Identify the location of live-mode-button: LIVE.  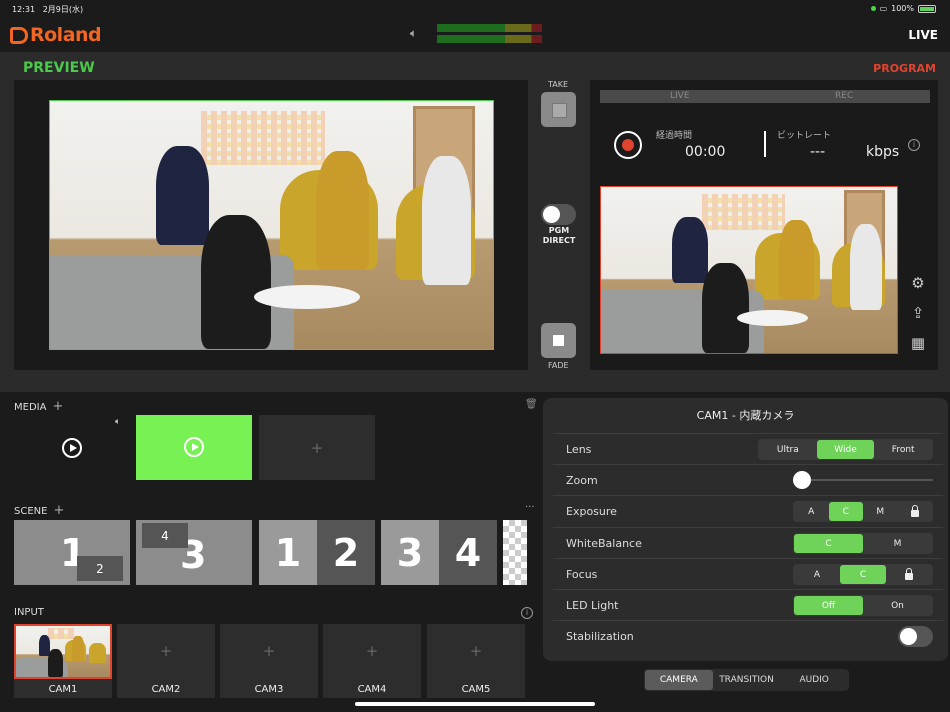
(923, 35).